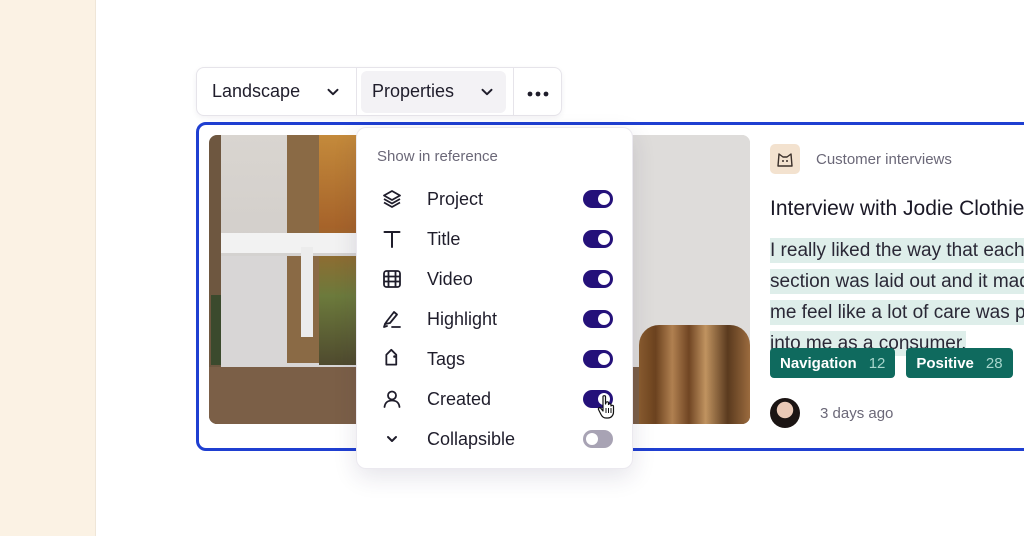 Image resolution: width=1024 pixels, height=536 pixels. I want to click on thumbnail-guitars, so click(694, 374).